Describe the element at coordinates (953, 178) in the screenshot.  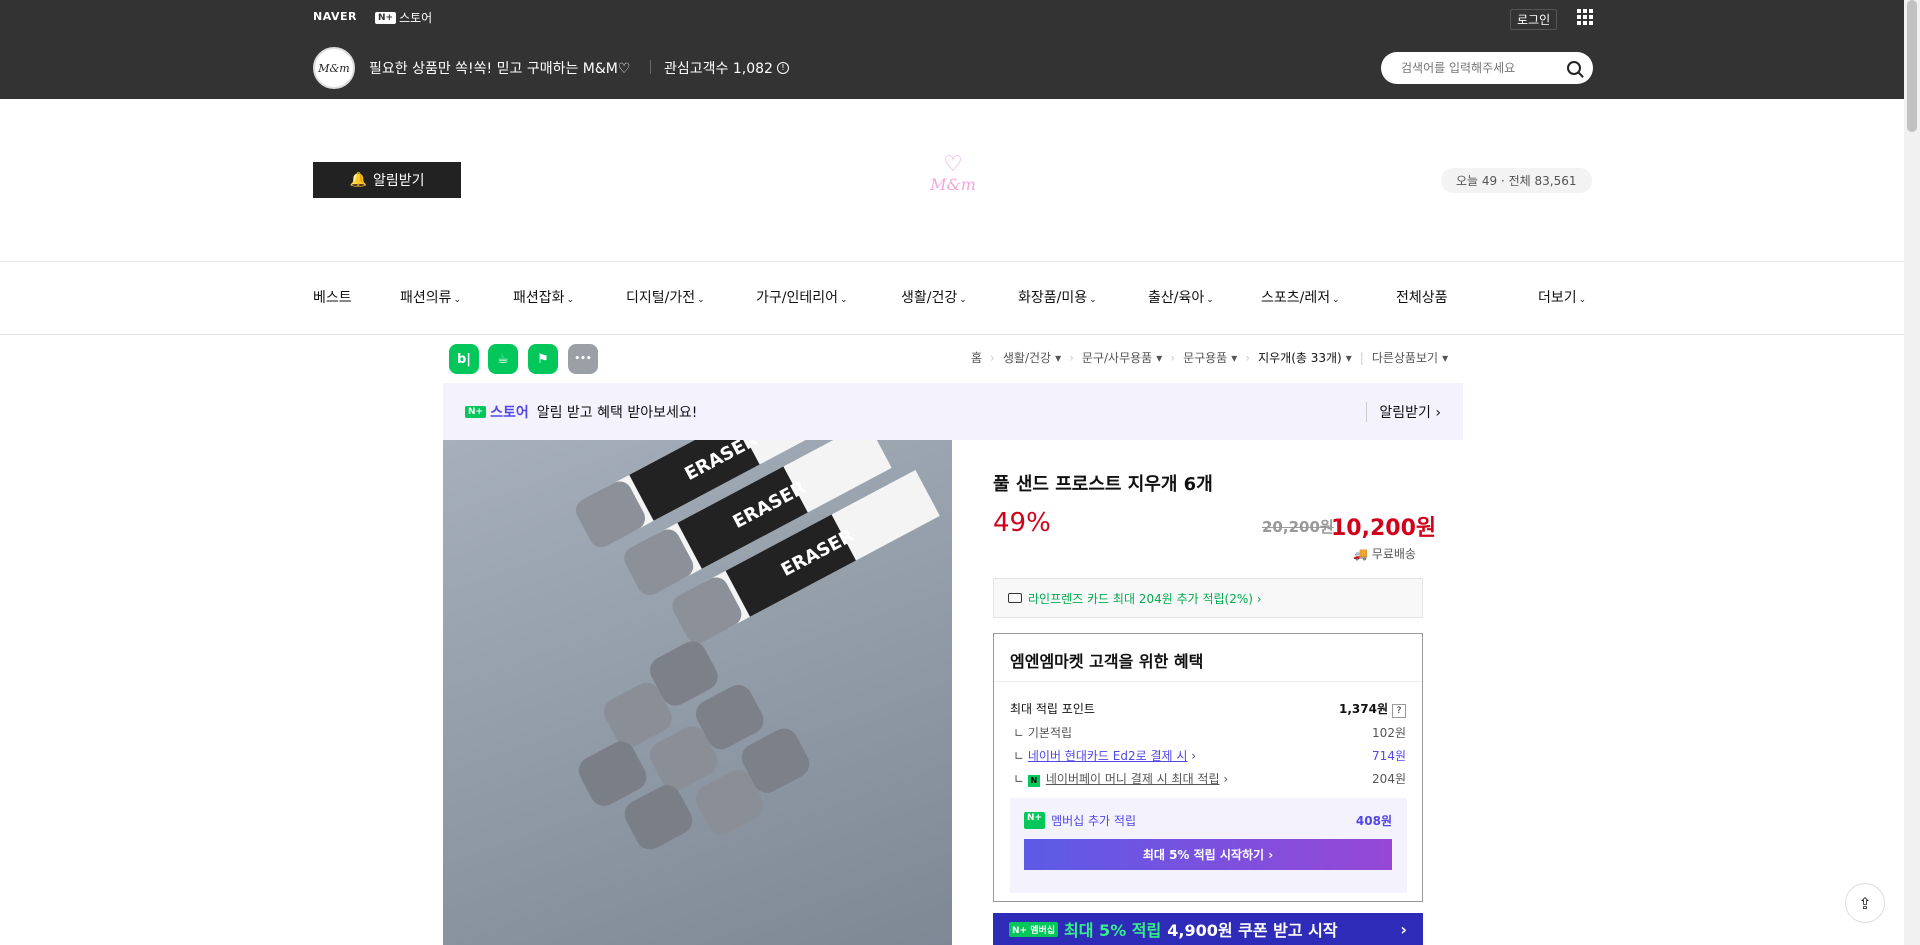
I see `store-logo: ♡ M&m` at that location.